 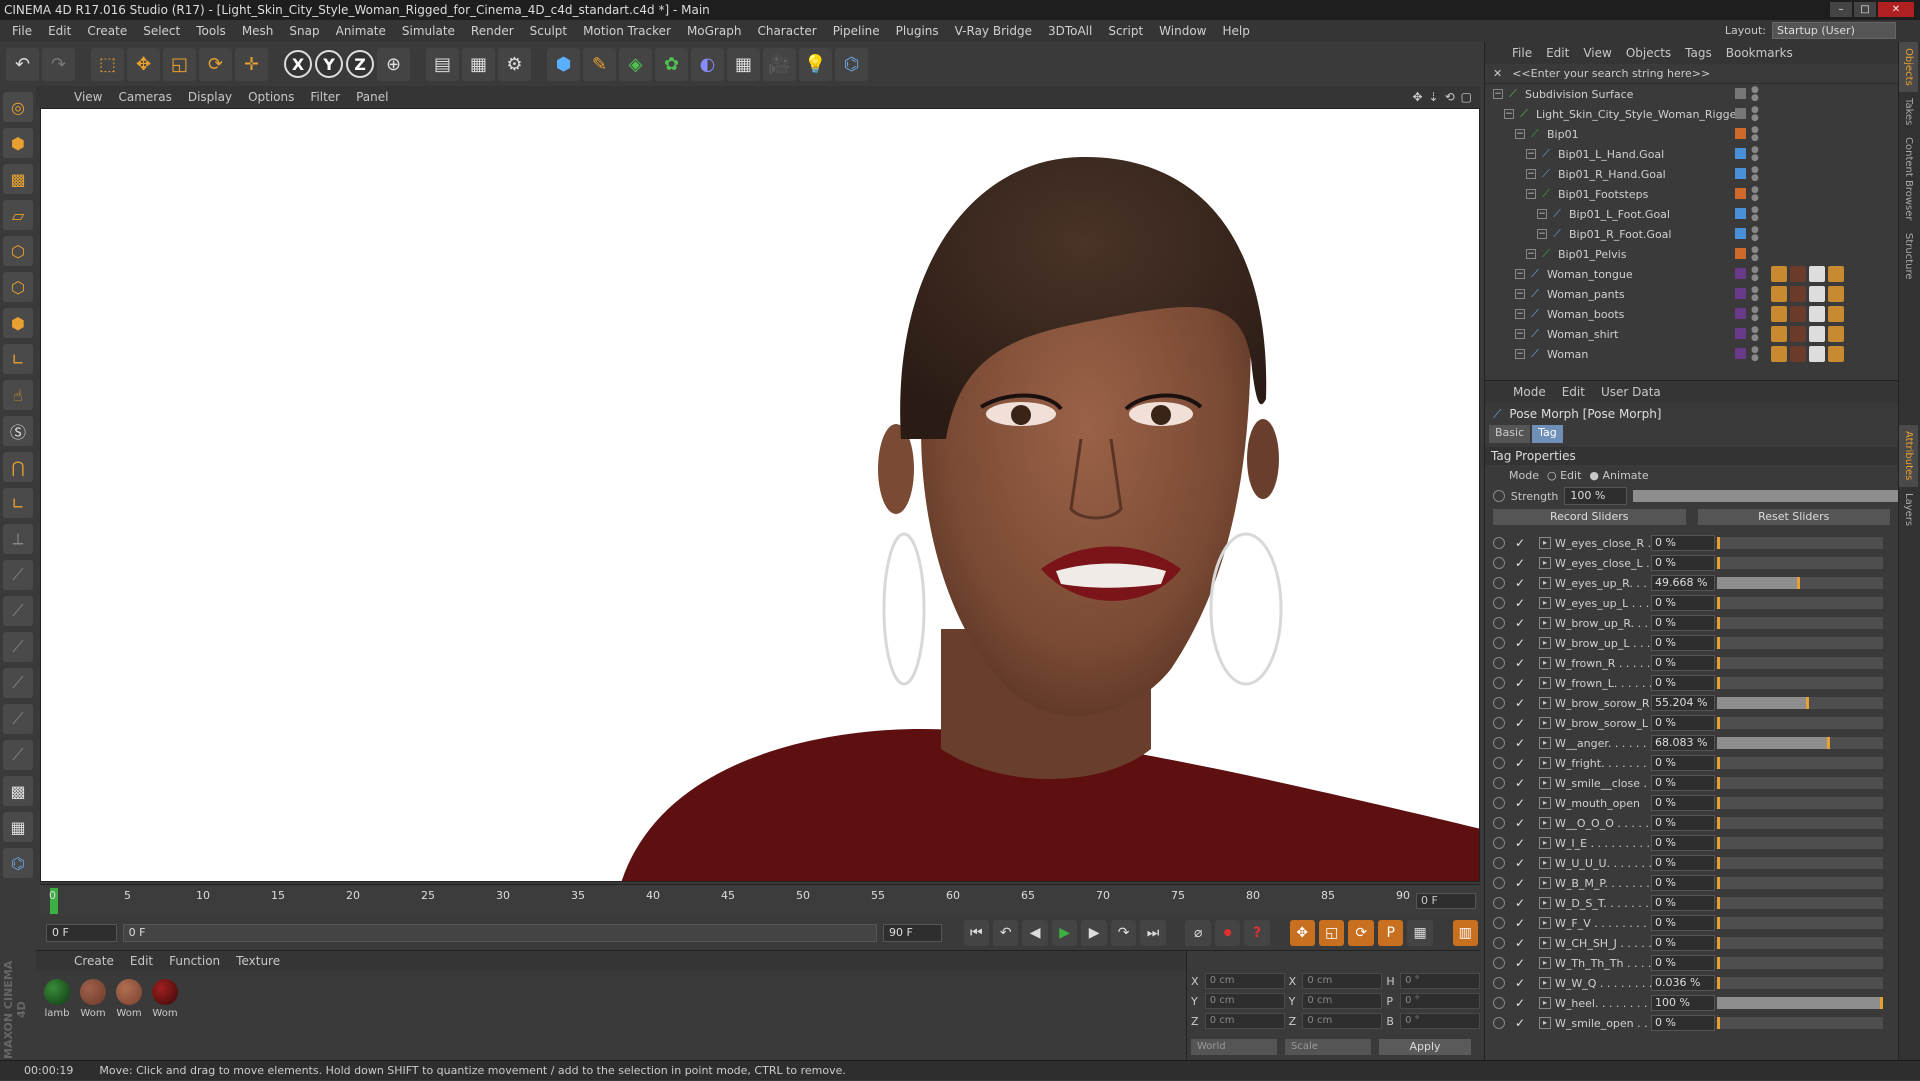 I want to click on rotation-h-field: 0 °, so click(x=1440, y=981).